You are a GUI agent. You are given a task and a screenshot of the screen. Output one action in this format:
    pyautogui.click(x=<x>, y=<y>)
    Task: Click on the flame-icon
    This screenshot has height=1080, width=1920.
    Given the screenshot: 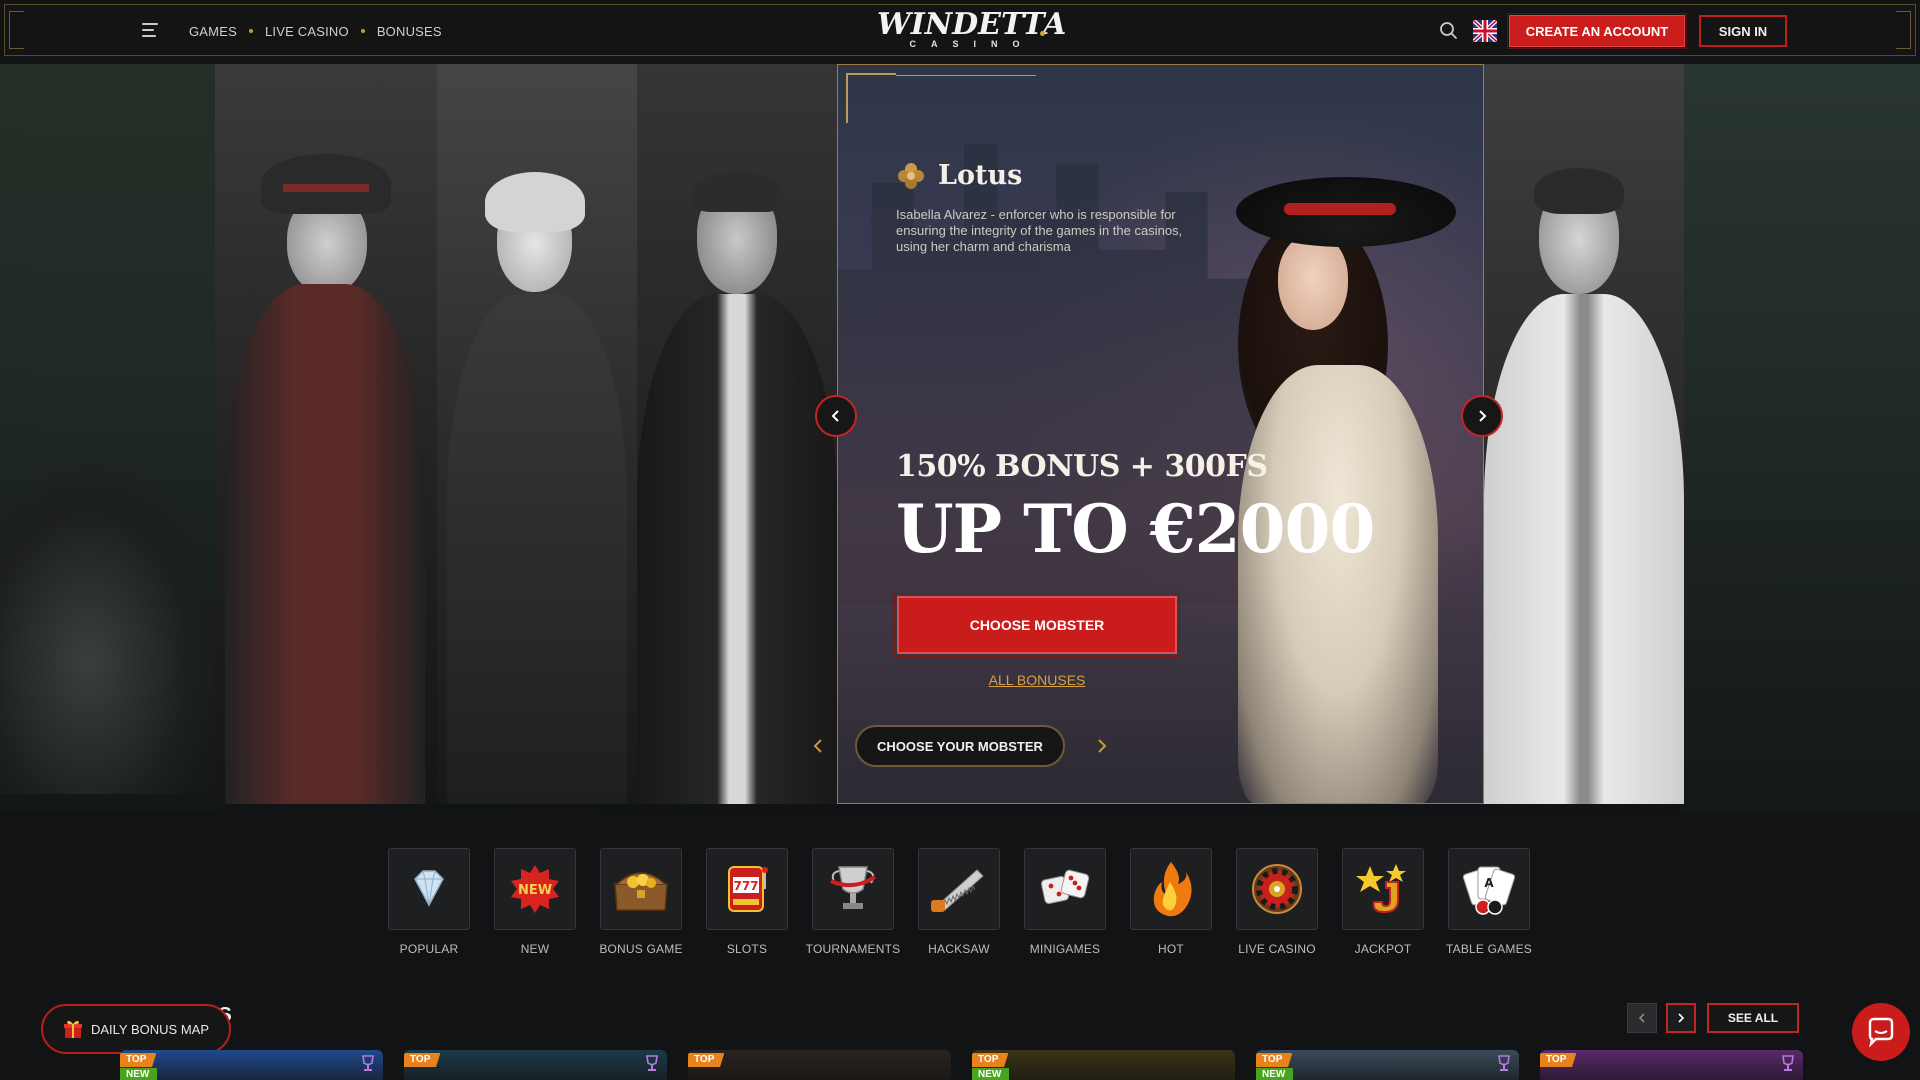 What is the action you would take?
    pyautogui.click(x=1171, y=889)
    